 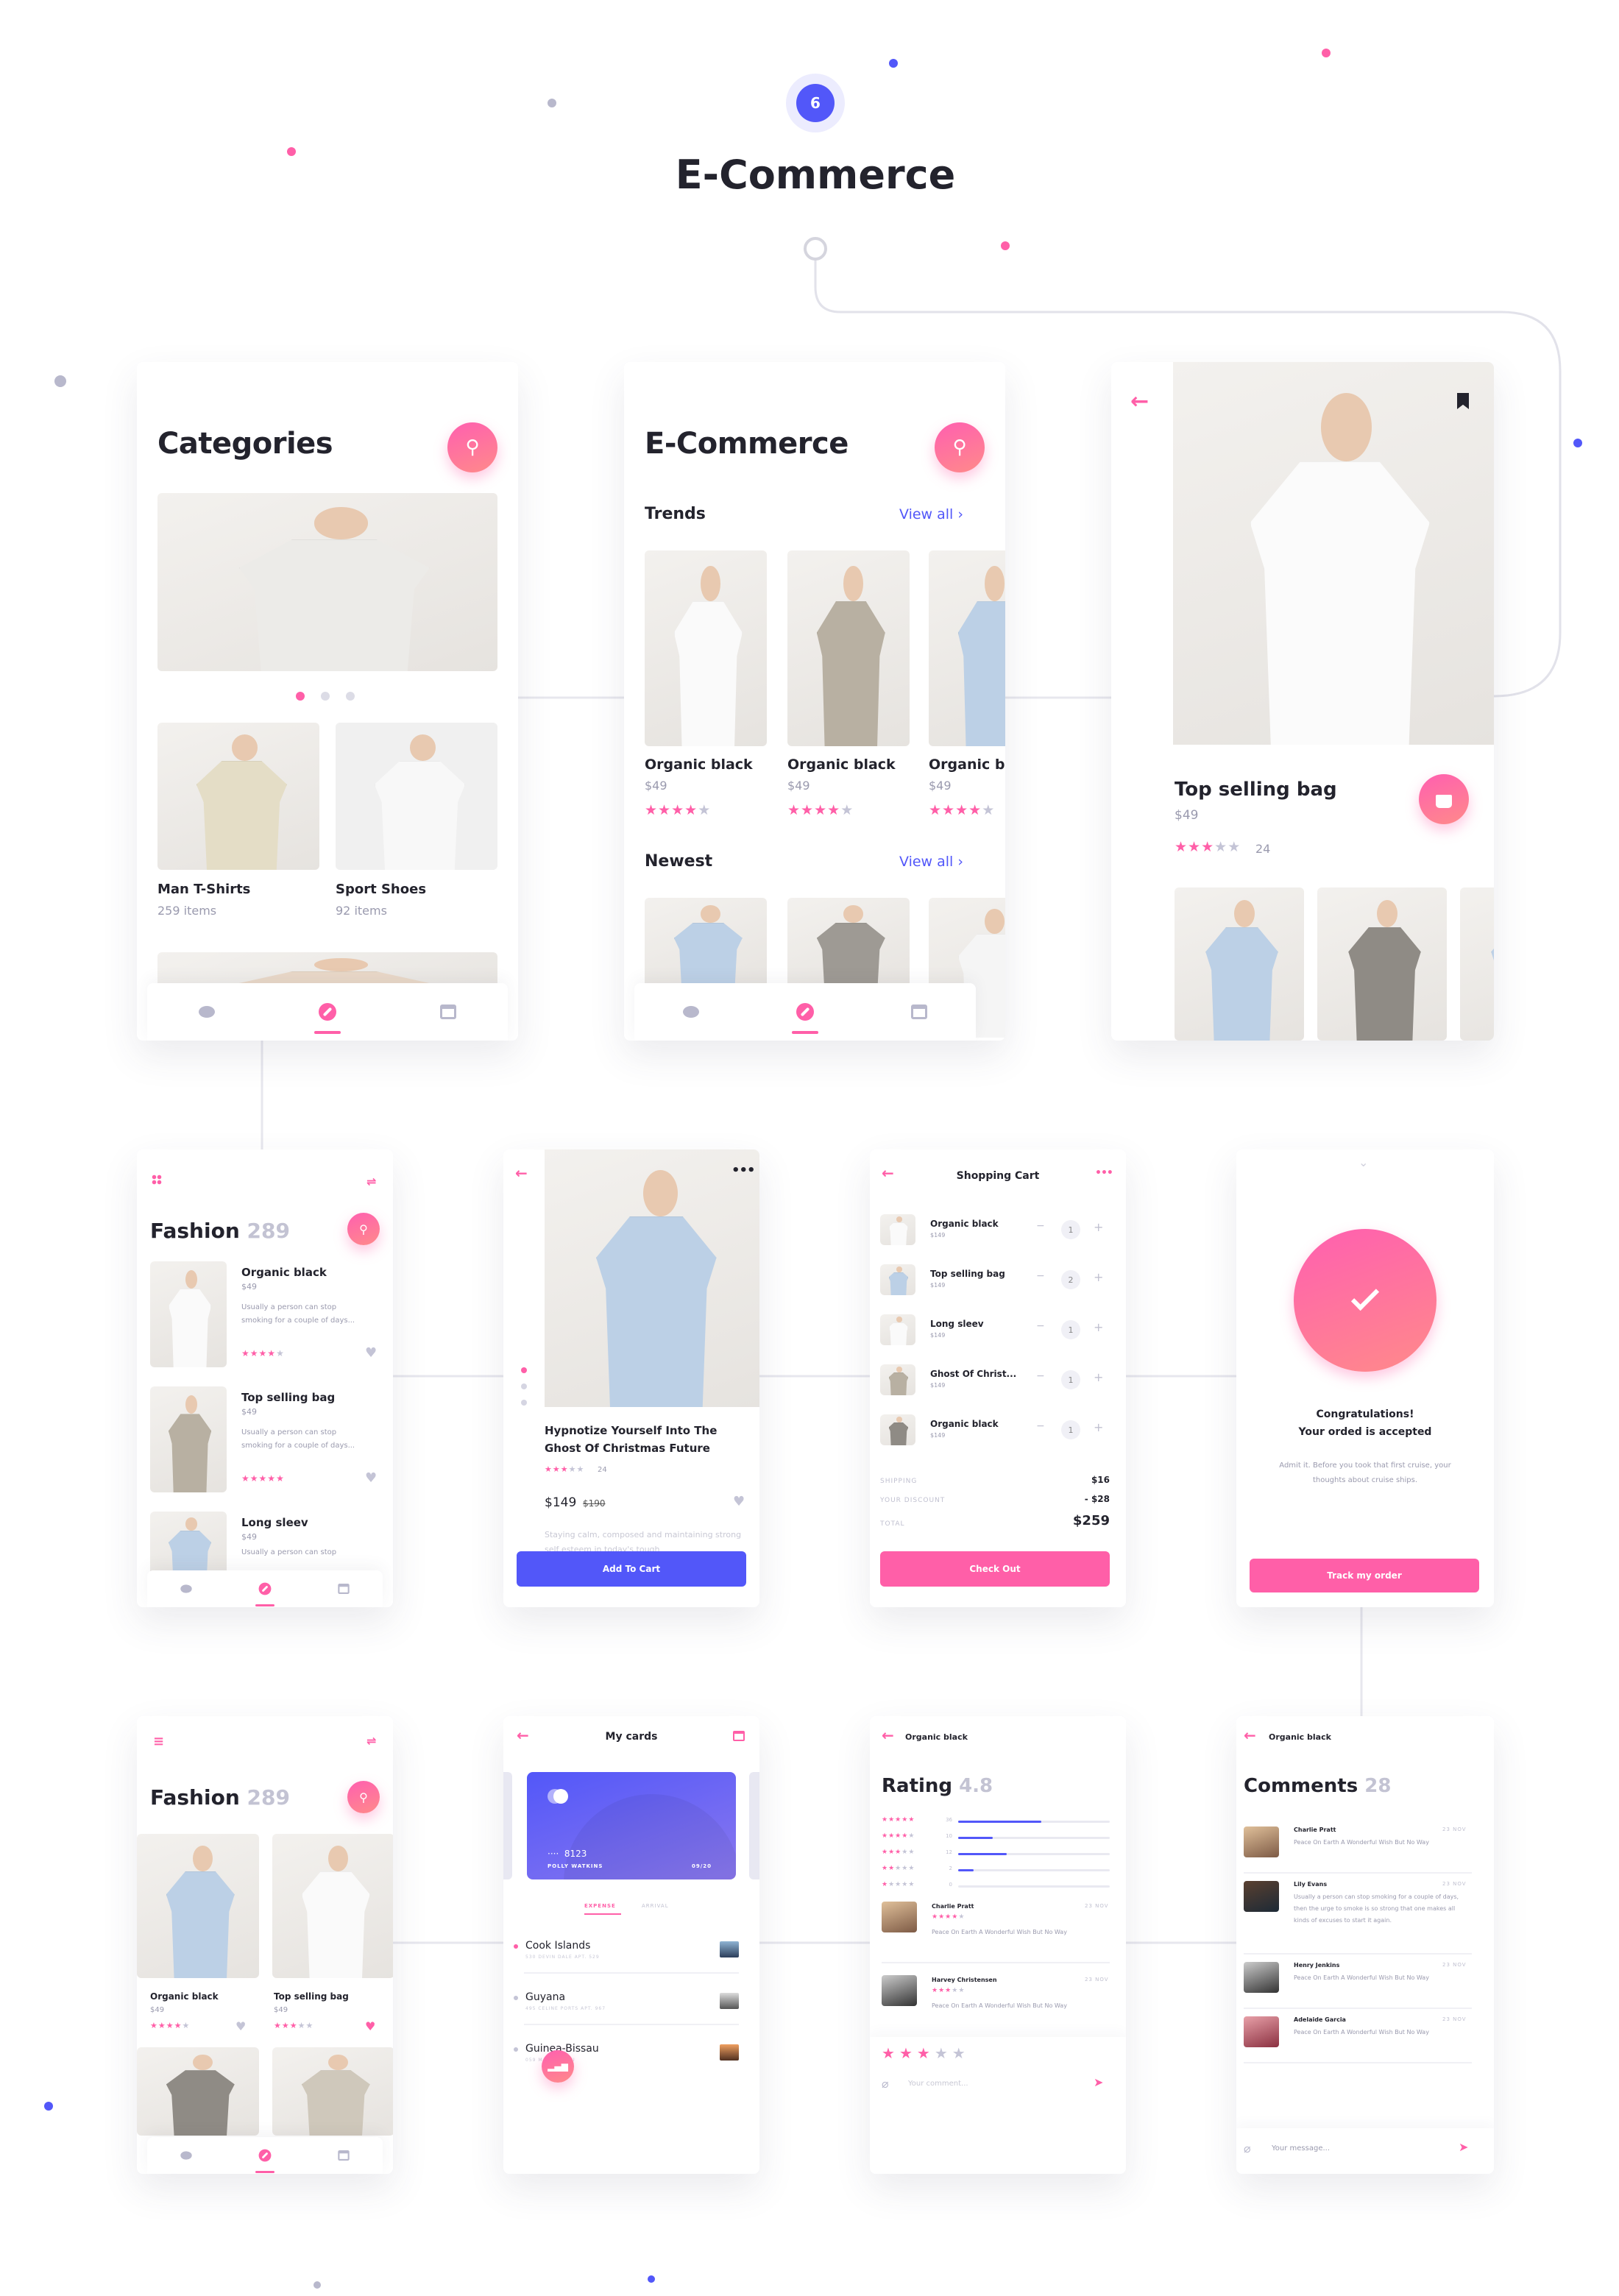 What do you see at coordinates (600, 1906) in the screenshot?
I see `tab-expense: EXPENSE` at bounding box center [600, 1906].